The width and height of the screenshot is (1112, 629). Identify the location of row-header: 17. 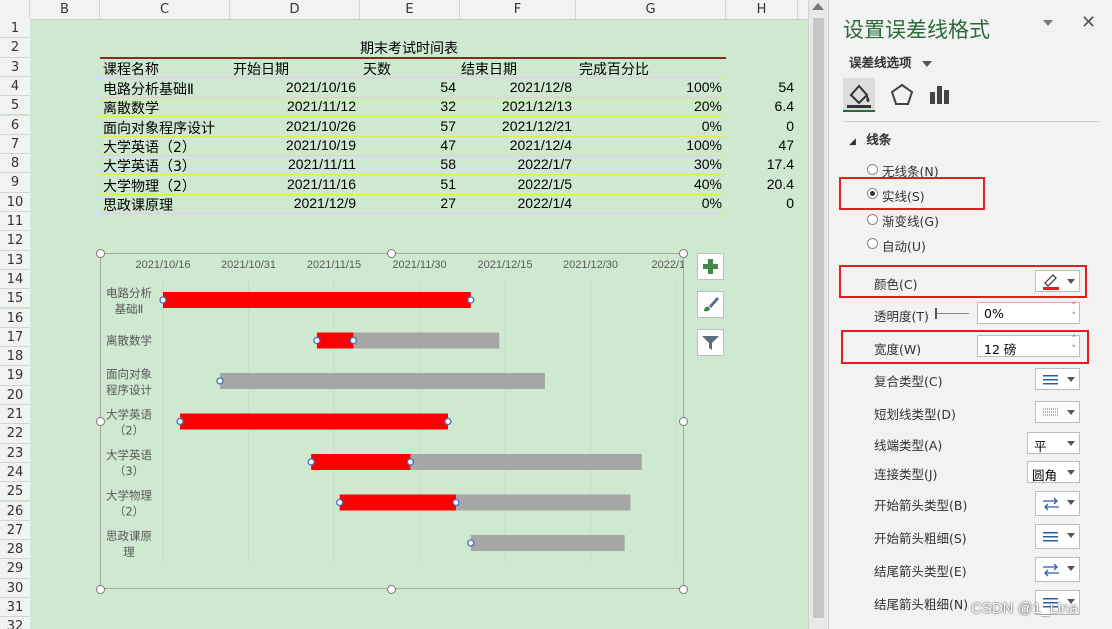
(15, 337).